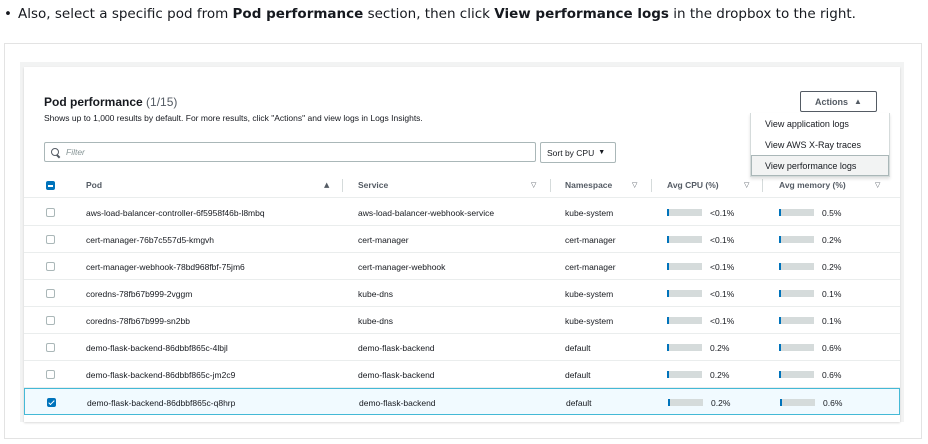 The width and height of the screenshot is (928, 444). What do you see at coordinates (720, 375) in the screenshot?
I see `avg-cpu-cell: 0.2%` at bounding box center [720, 375].